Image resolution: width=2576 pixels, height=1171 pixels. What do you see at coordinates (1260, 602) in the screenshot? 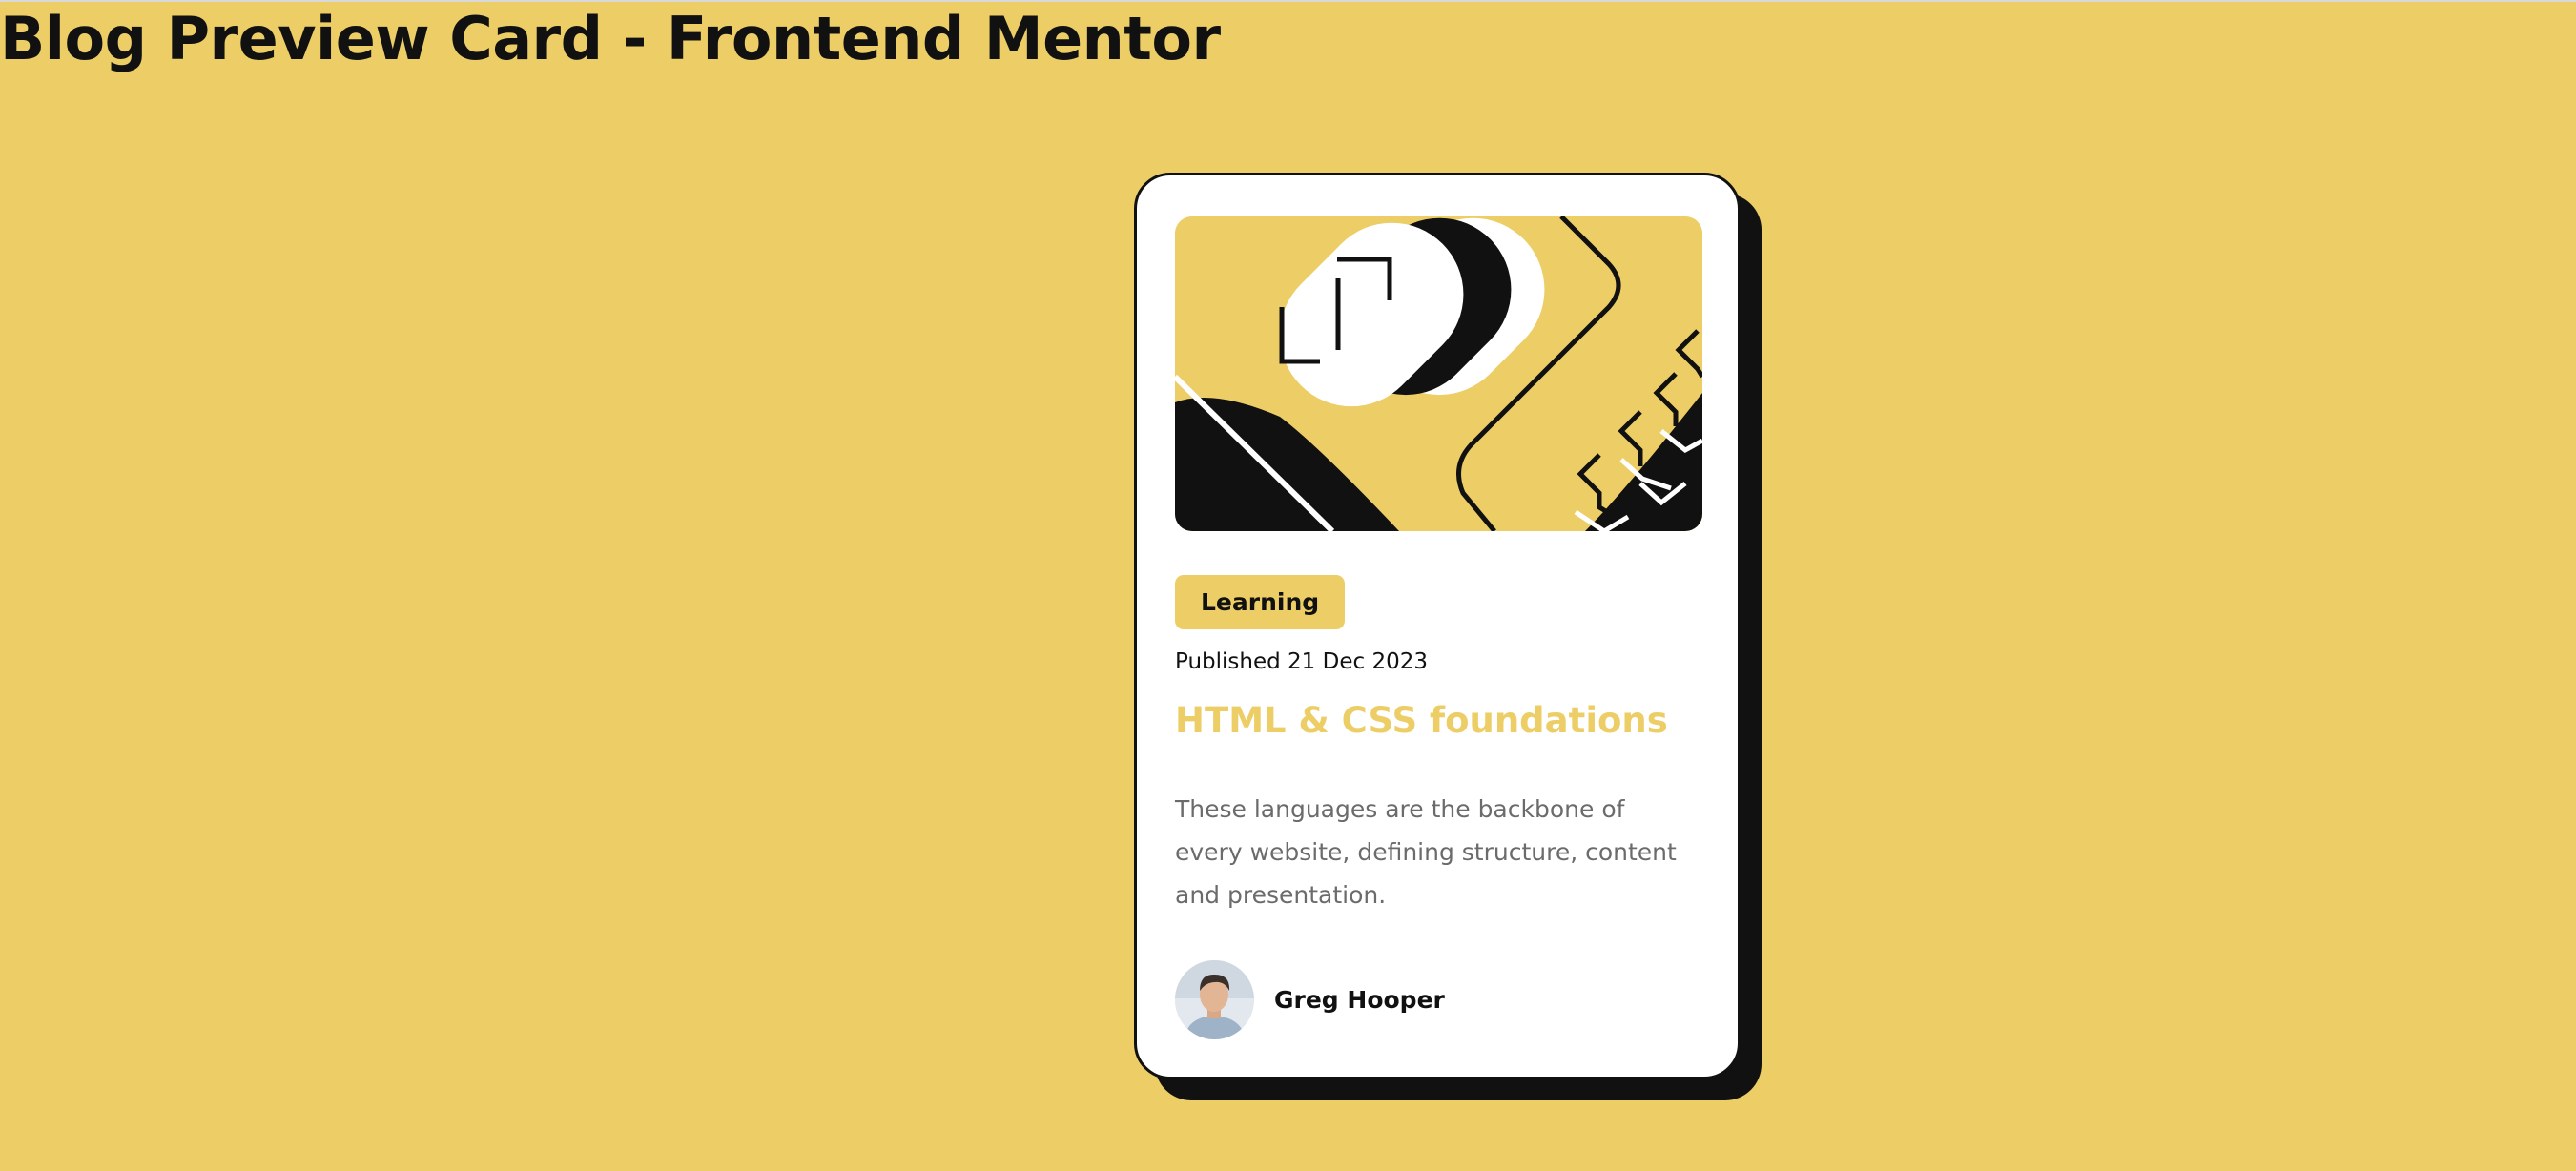
I see `category-tag: Learning` at bounding box center [1260, 602].